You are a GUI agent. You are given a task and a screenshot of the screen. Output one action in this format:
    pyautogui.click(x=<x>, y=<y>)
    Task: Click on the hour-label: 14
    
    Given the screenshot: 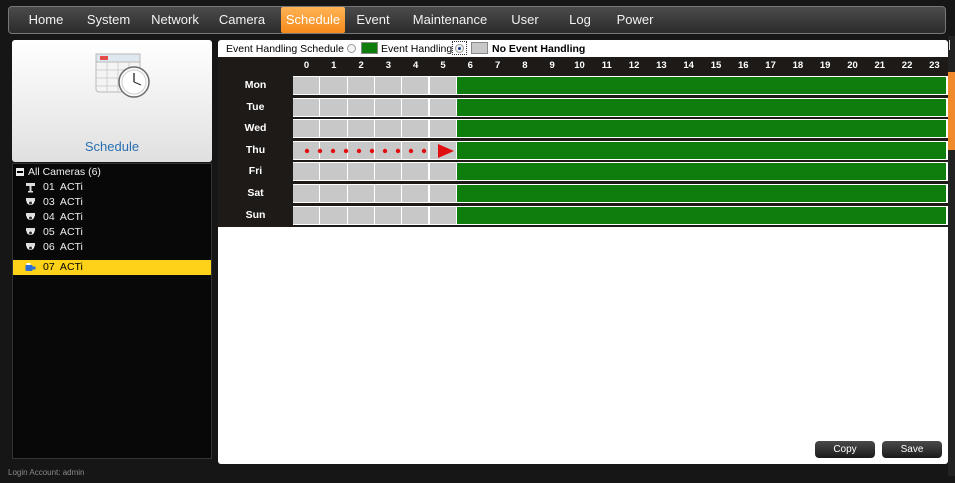 What is the action you would take?
    pyautogui.click(x=688, y=65)
    